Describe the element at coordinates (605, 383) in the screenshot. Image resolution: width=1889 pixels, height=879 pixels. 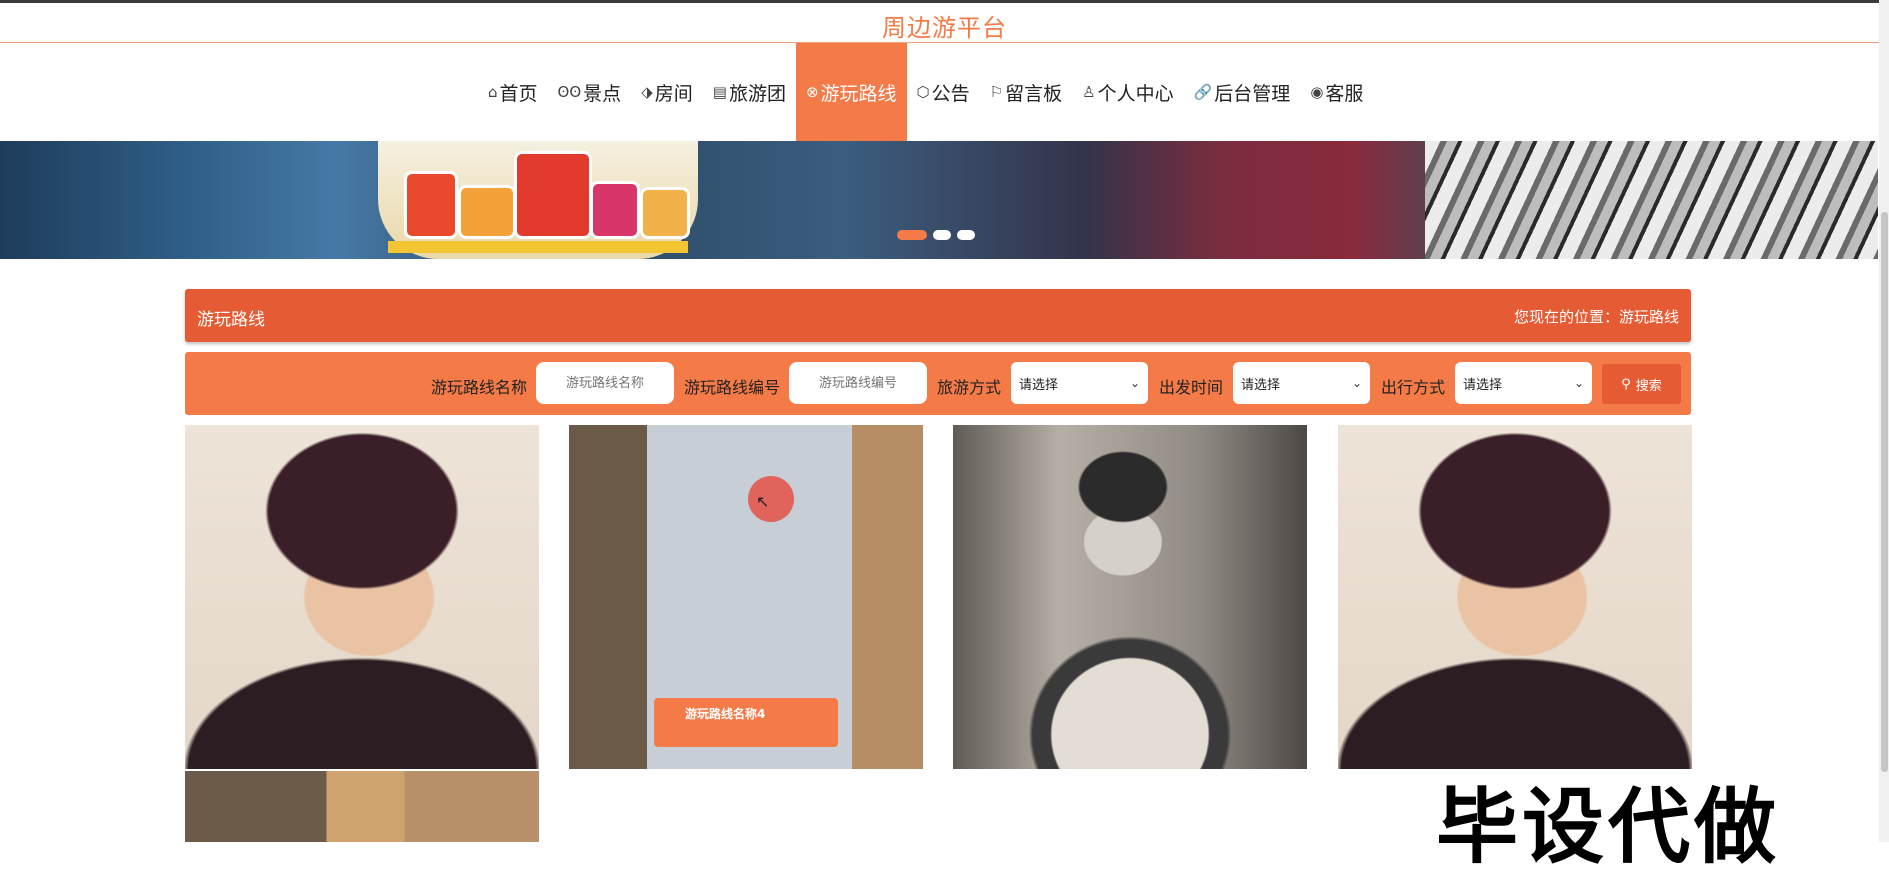
I see `route-name-input` at that location.